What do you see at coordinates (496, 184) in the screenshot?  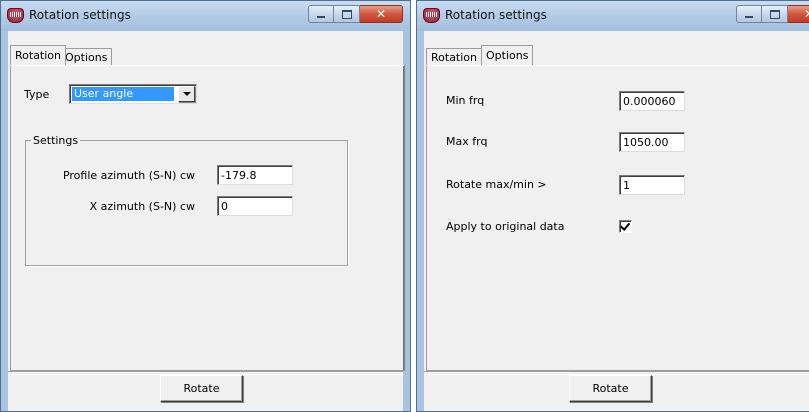 I see `rotate-maxmin-label: Rotate max/min >` at bounding box center [496, 184].